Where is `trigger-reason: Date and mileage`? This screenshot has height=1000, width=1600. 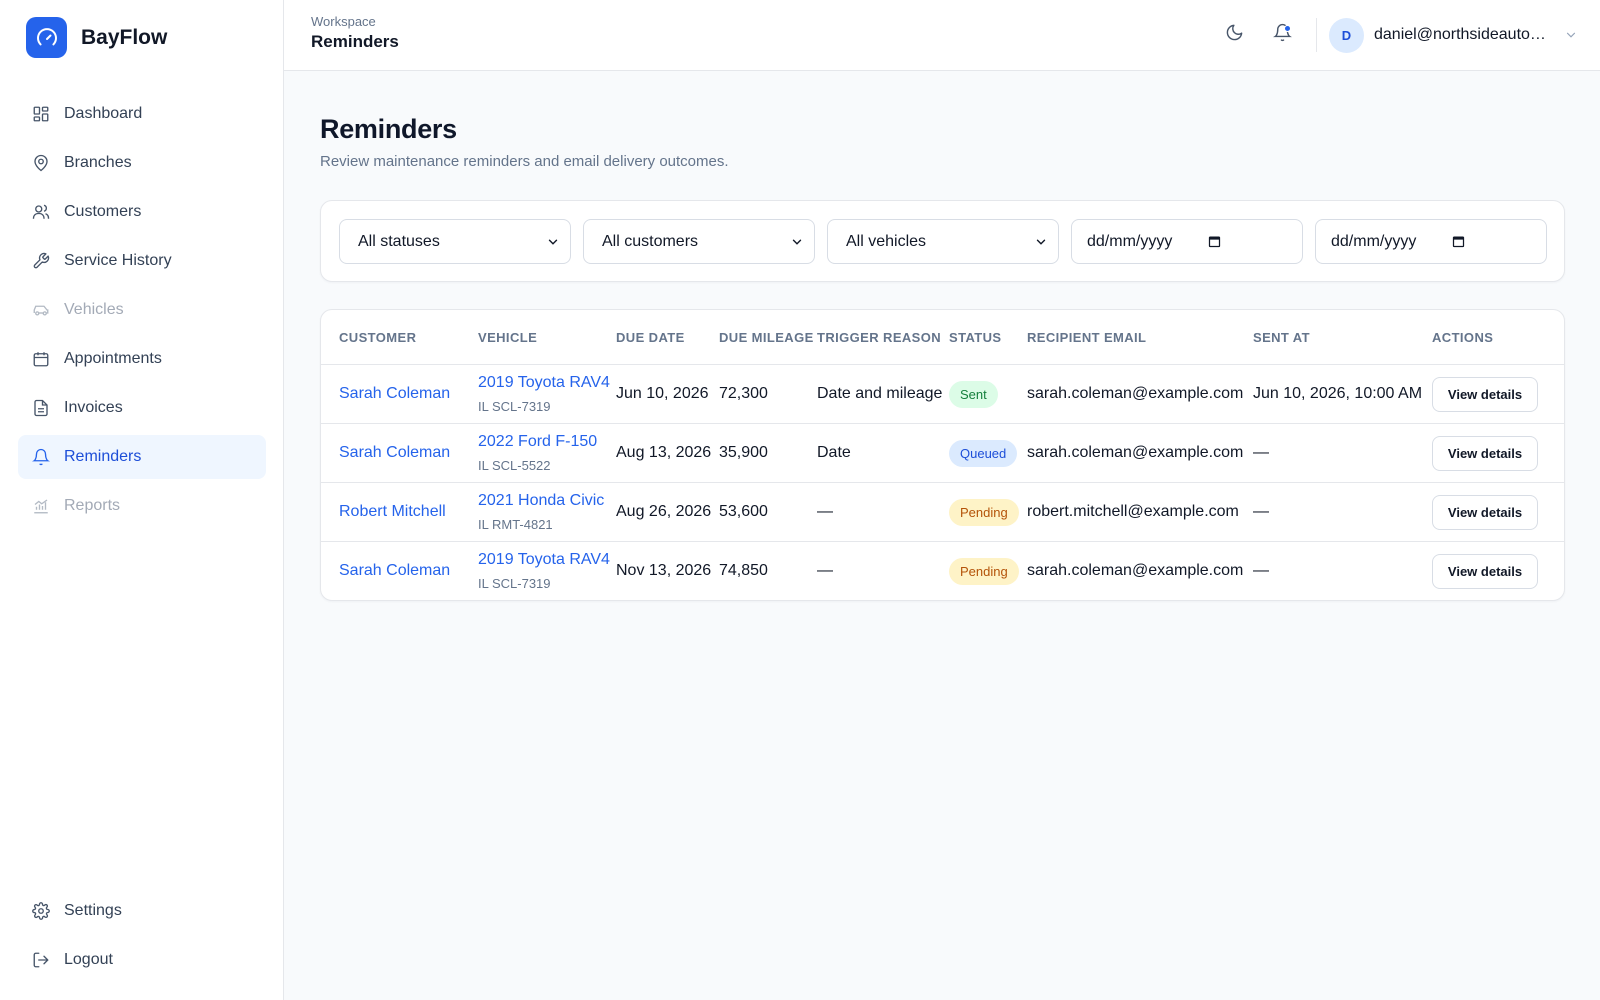
trigger-reason: Date and mileage is located at coordinates (880, 393).